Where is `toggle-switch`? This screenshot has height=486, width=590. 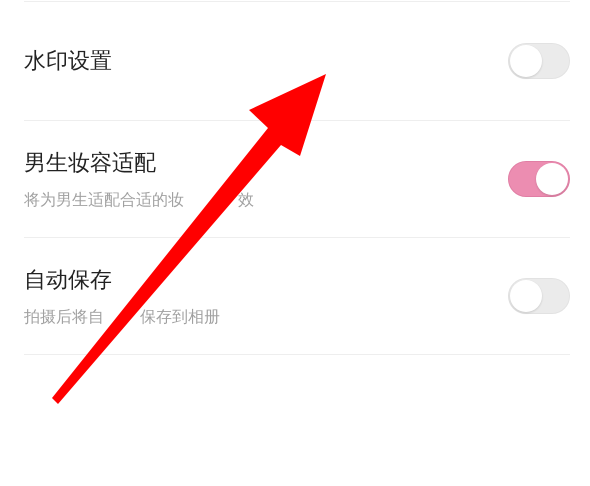
toggle-switch is located at coordinates (539, 179).